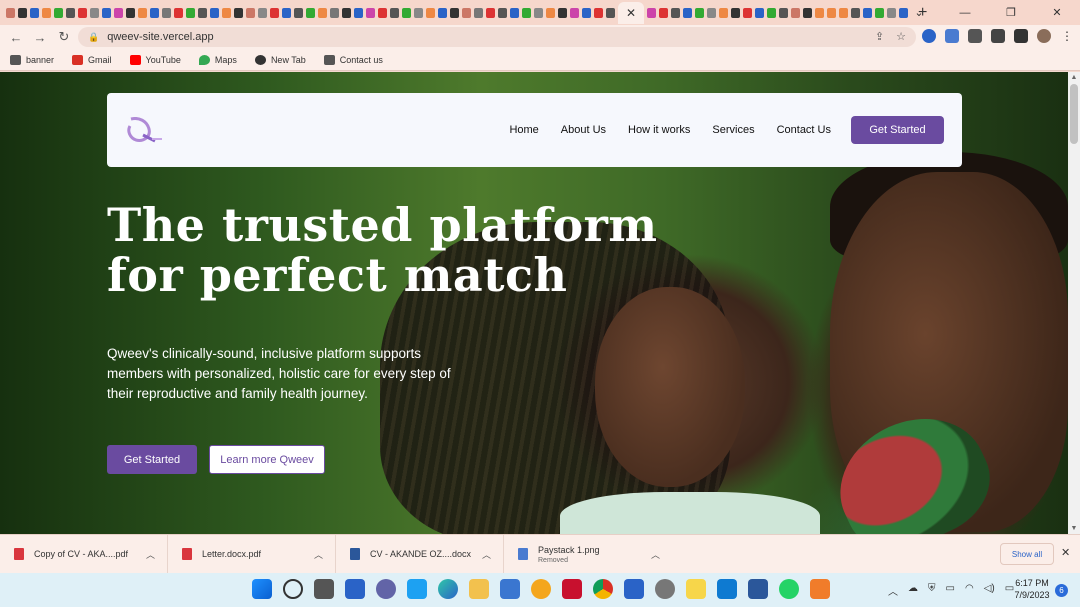  What do you see at coordinates (603, 589) in the screenshot?
I see `chrome-icon` at bounding box center [603, 589].